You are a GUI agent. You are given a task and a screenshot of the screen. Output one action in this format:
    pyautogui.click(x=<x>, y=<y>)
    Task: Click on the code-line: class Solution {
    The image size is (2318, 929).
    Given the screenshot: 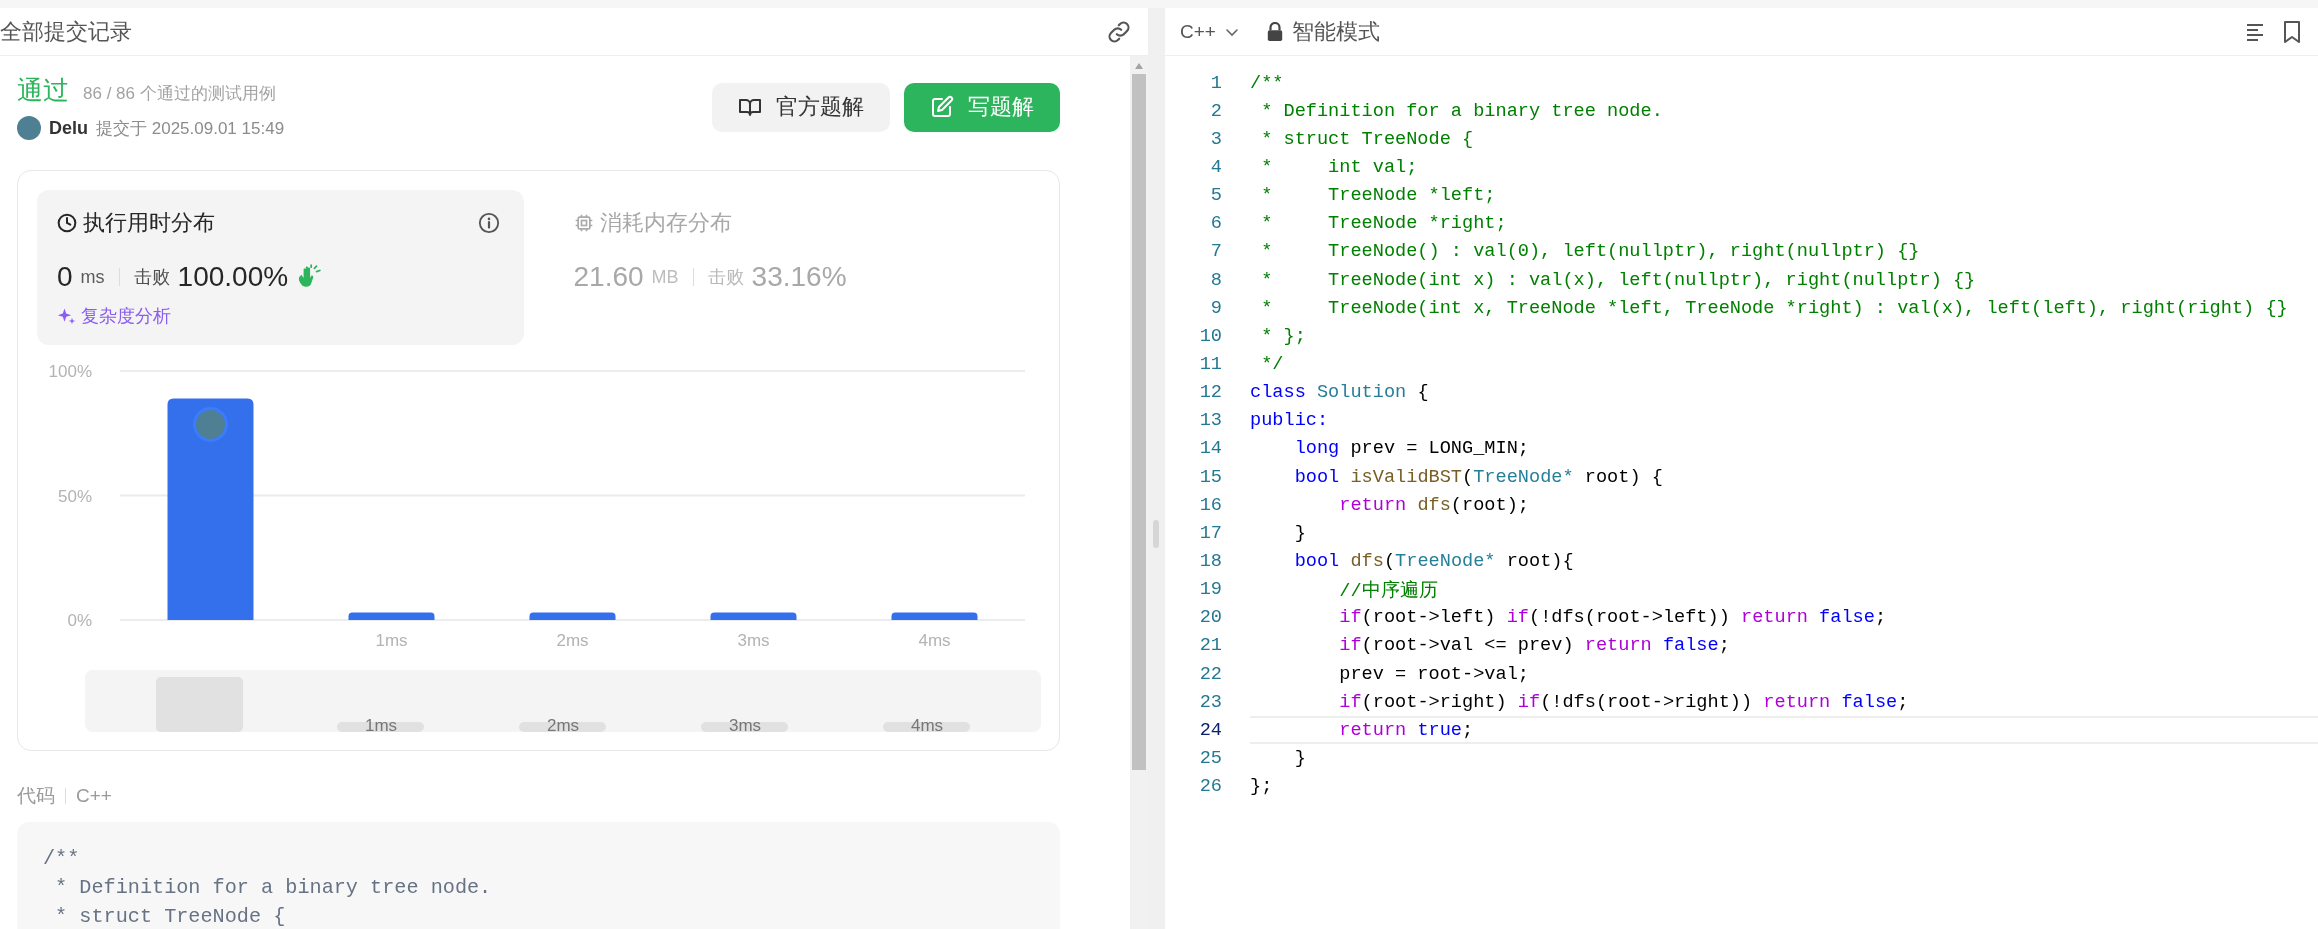 What is the action you would take?
    pyautogui.click(x=1340, y=393)
    